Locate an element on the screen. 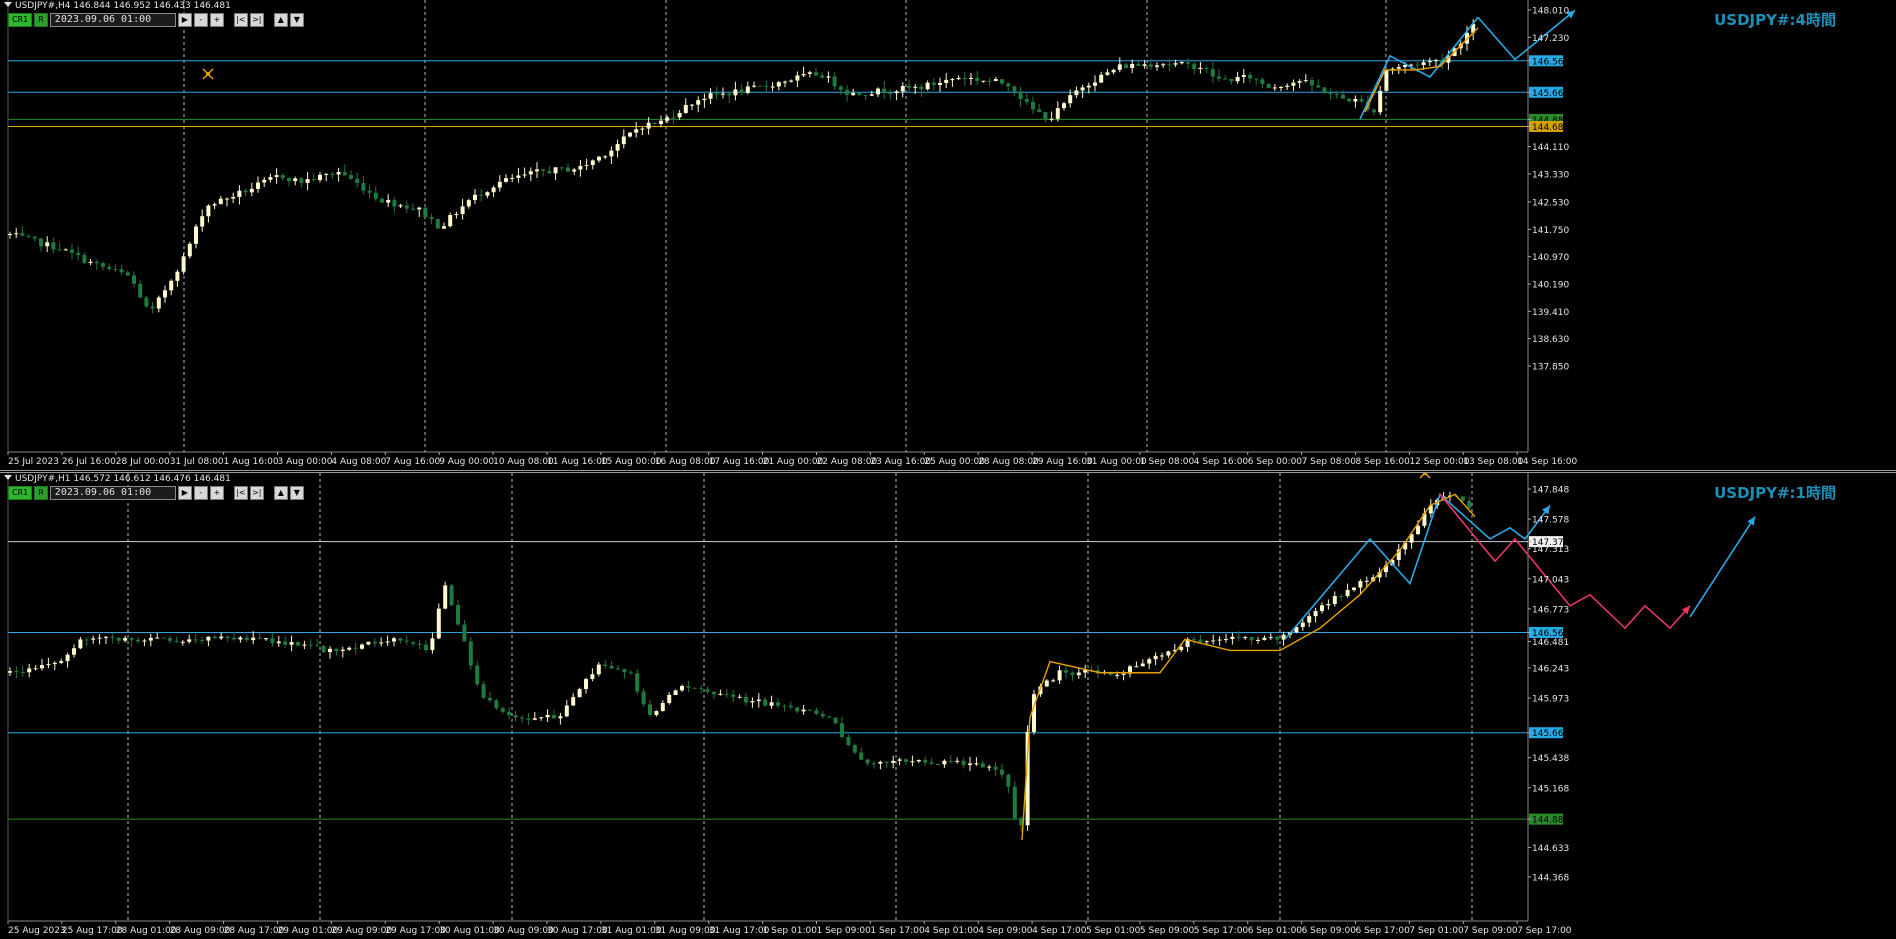  time-tick-label: 31 Aug 01:00 is located at coordinates (631, 931).